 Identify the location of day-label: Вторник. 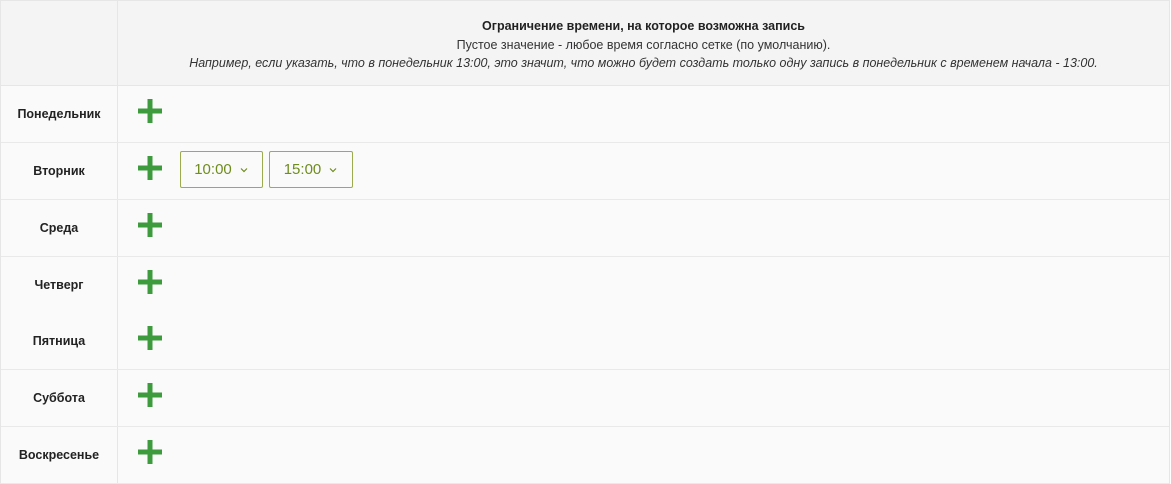
(59, 171).